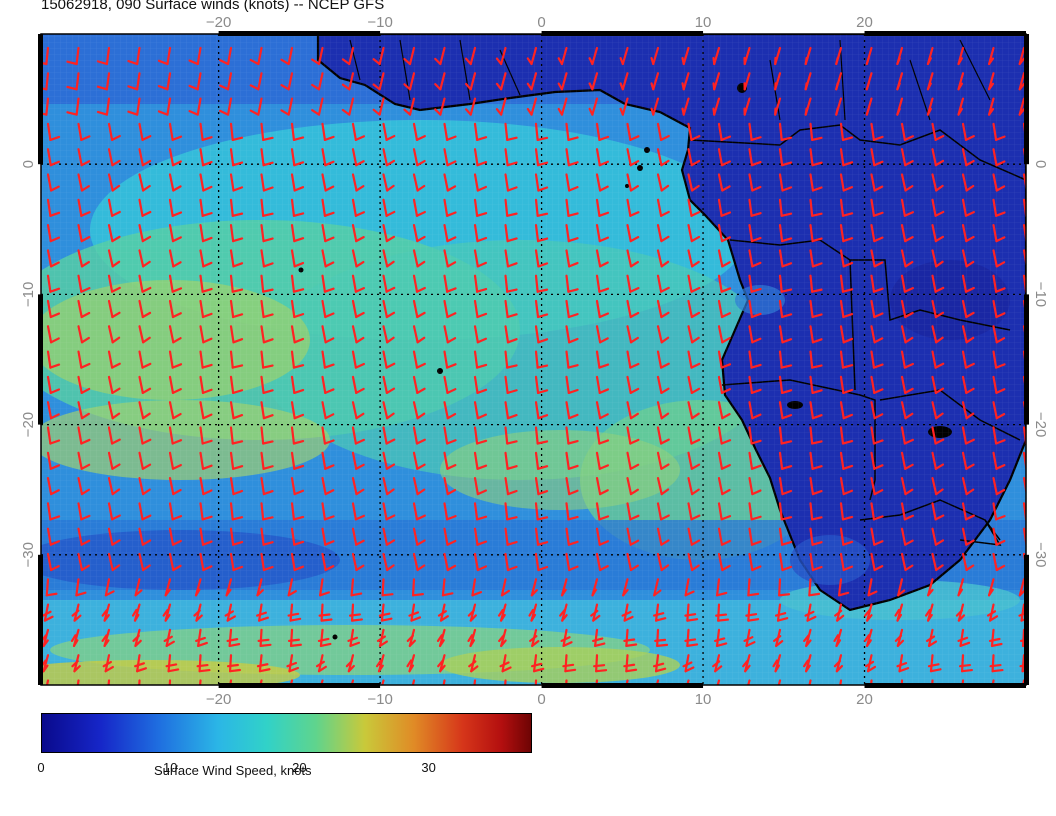 Image resolution: width=1056 pixels, height=816 pixels. I want to click on lon-tick-label-top: 10, so click(703, 22).